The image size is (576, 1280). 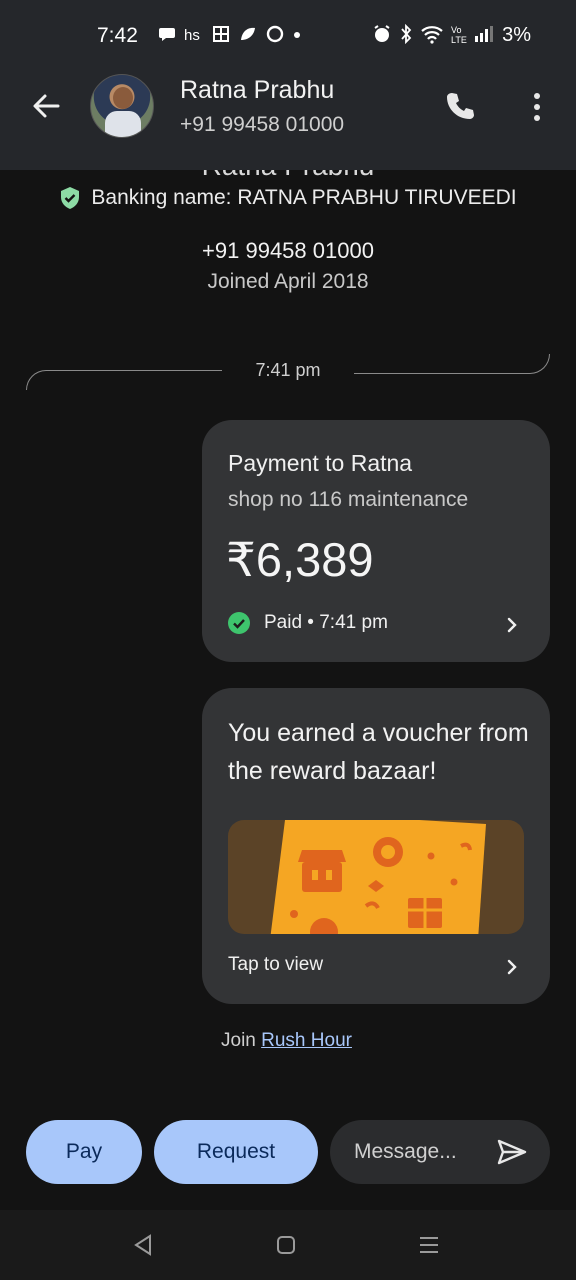 I want to click on hs-icon: hs, so click(x=192, y=35).